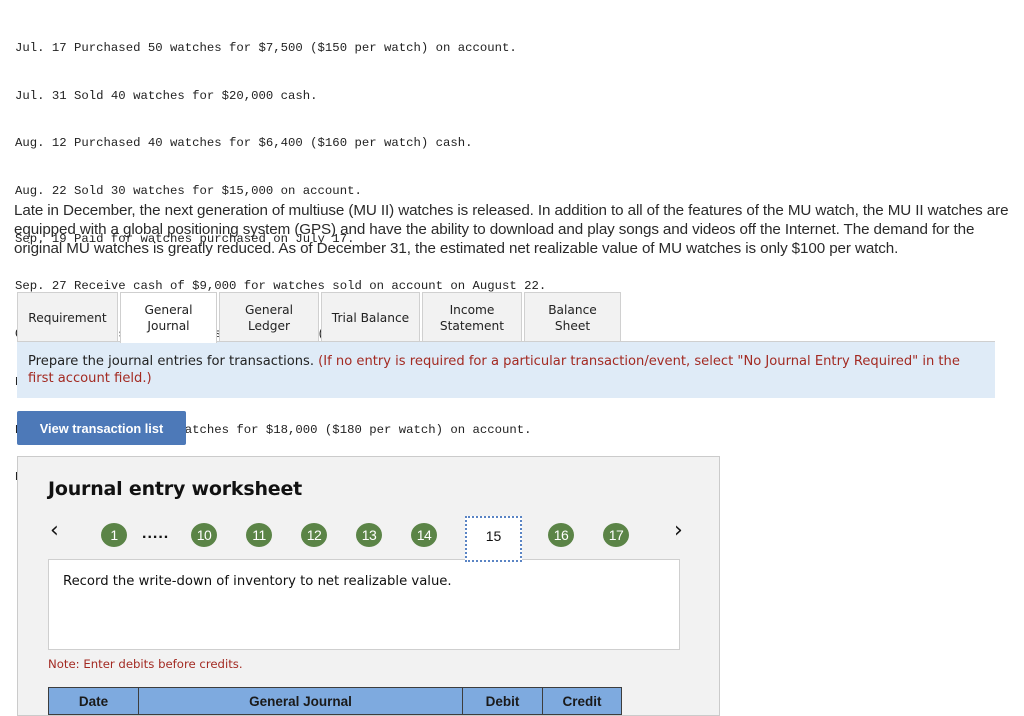 This screenshot has width=1024, height=716. What do you see at coordinates (561, 535) in the screenshot?
I see `step-16: 16` at bounding box center [561, 535].